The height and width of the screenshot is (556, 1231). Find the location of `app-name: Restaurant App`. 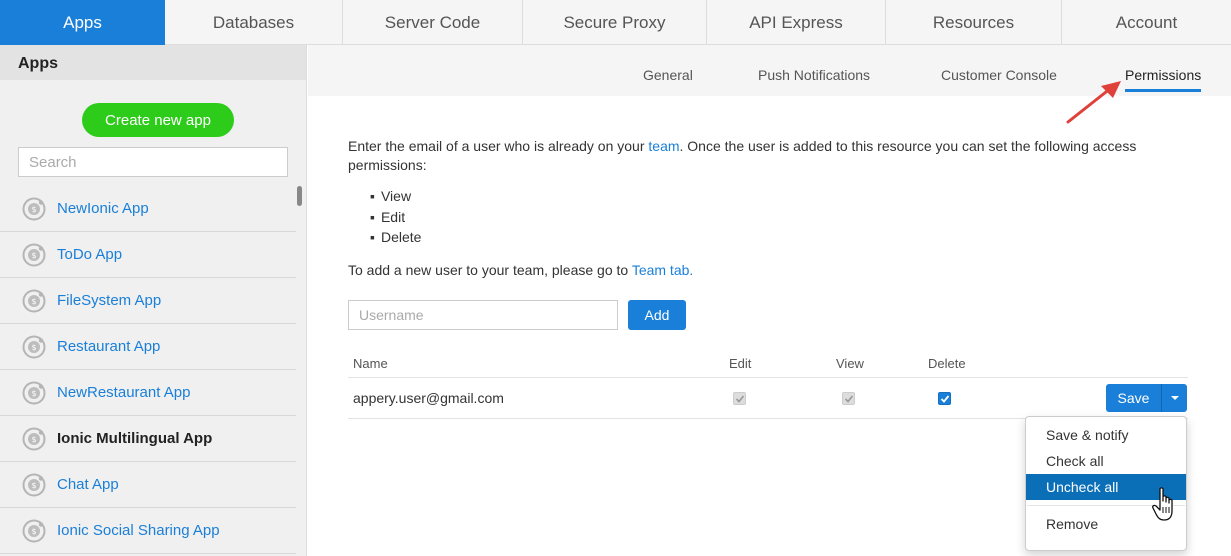

app-name: Restaurant App is located at coordinates (109, 346).